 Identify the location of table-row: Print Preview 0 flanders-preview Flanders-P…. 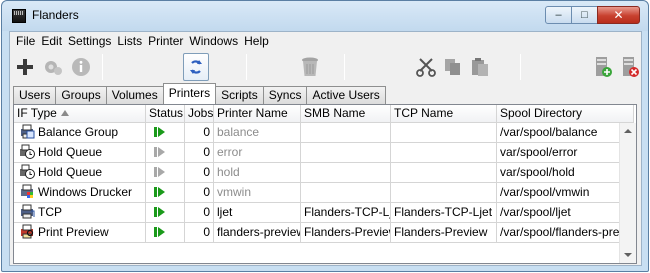
(324, 233).